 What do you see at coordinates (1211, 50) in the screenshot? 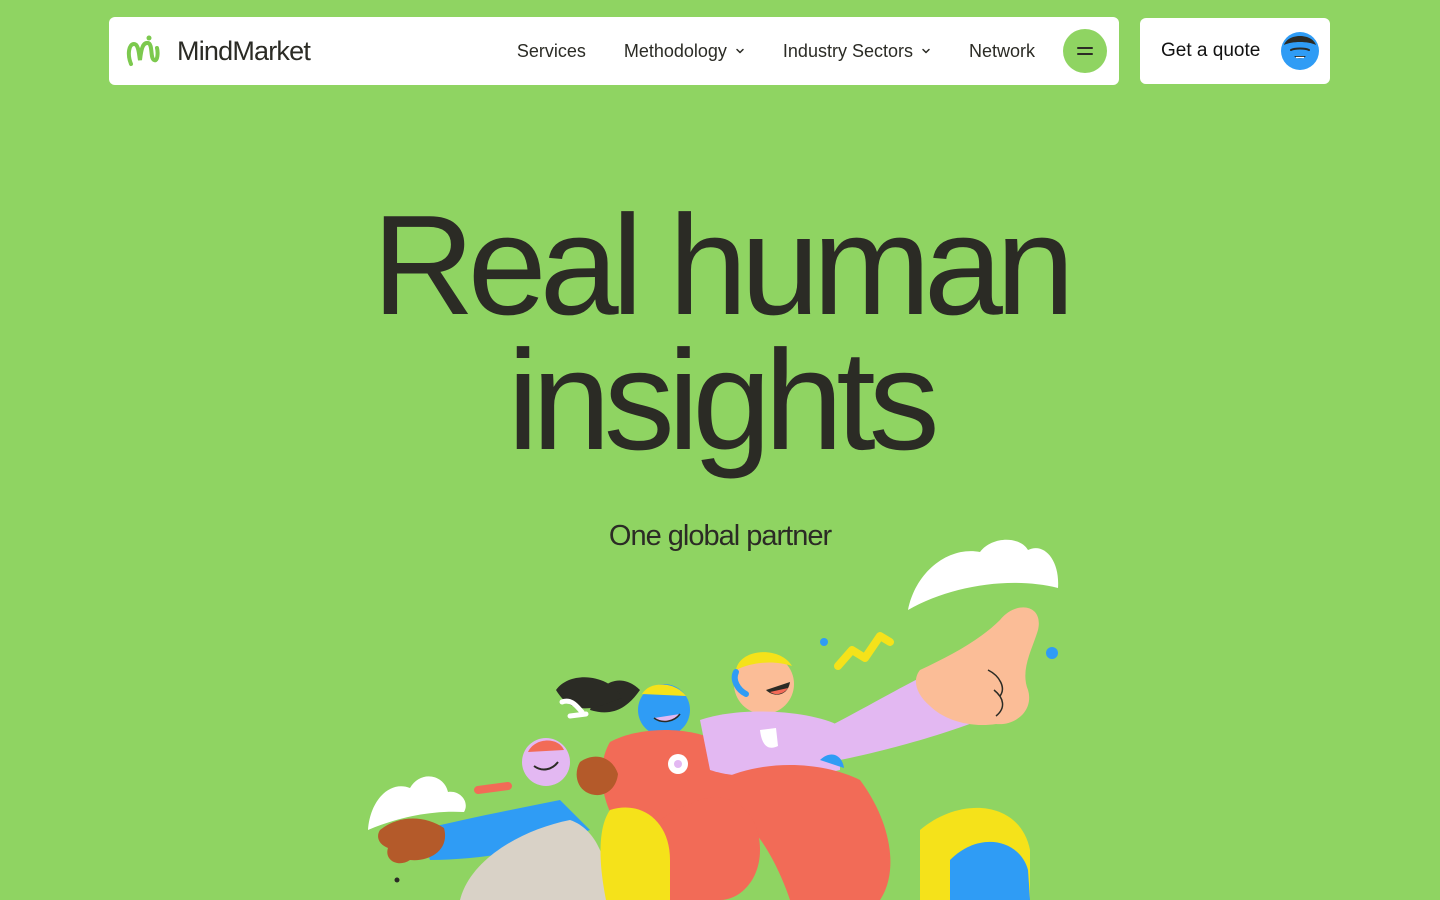
I see `get-a-quote-label: Get a quote` at bounding box center [1211, 50].